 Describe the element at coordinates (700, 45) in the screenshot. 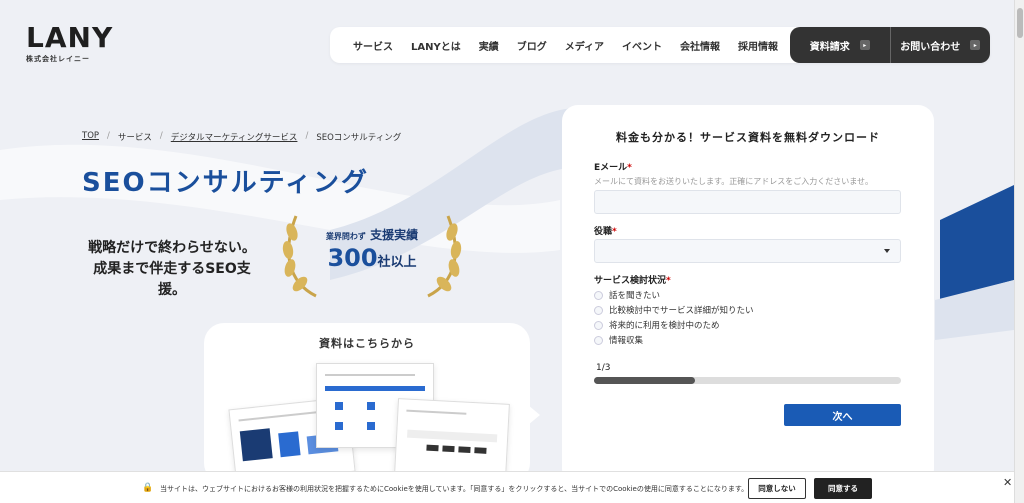

I see `nav-item-company: 会社情報` at that location.